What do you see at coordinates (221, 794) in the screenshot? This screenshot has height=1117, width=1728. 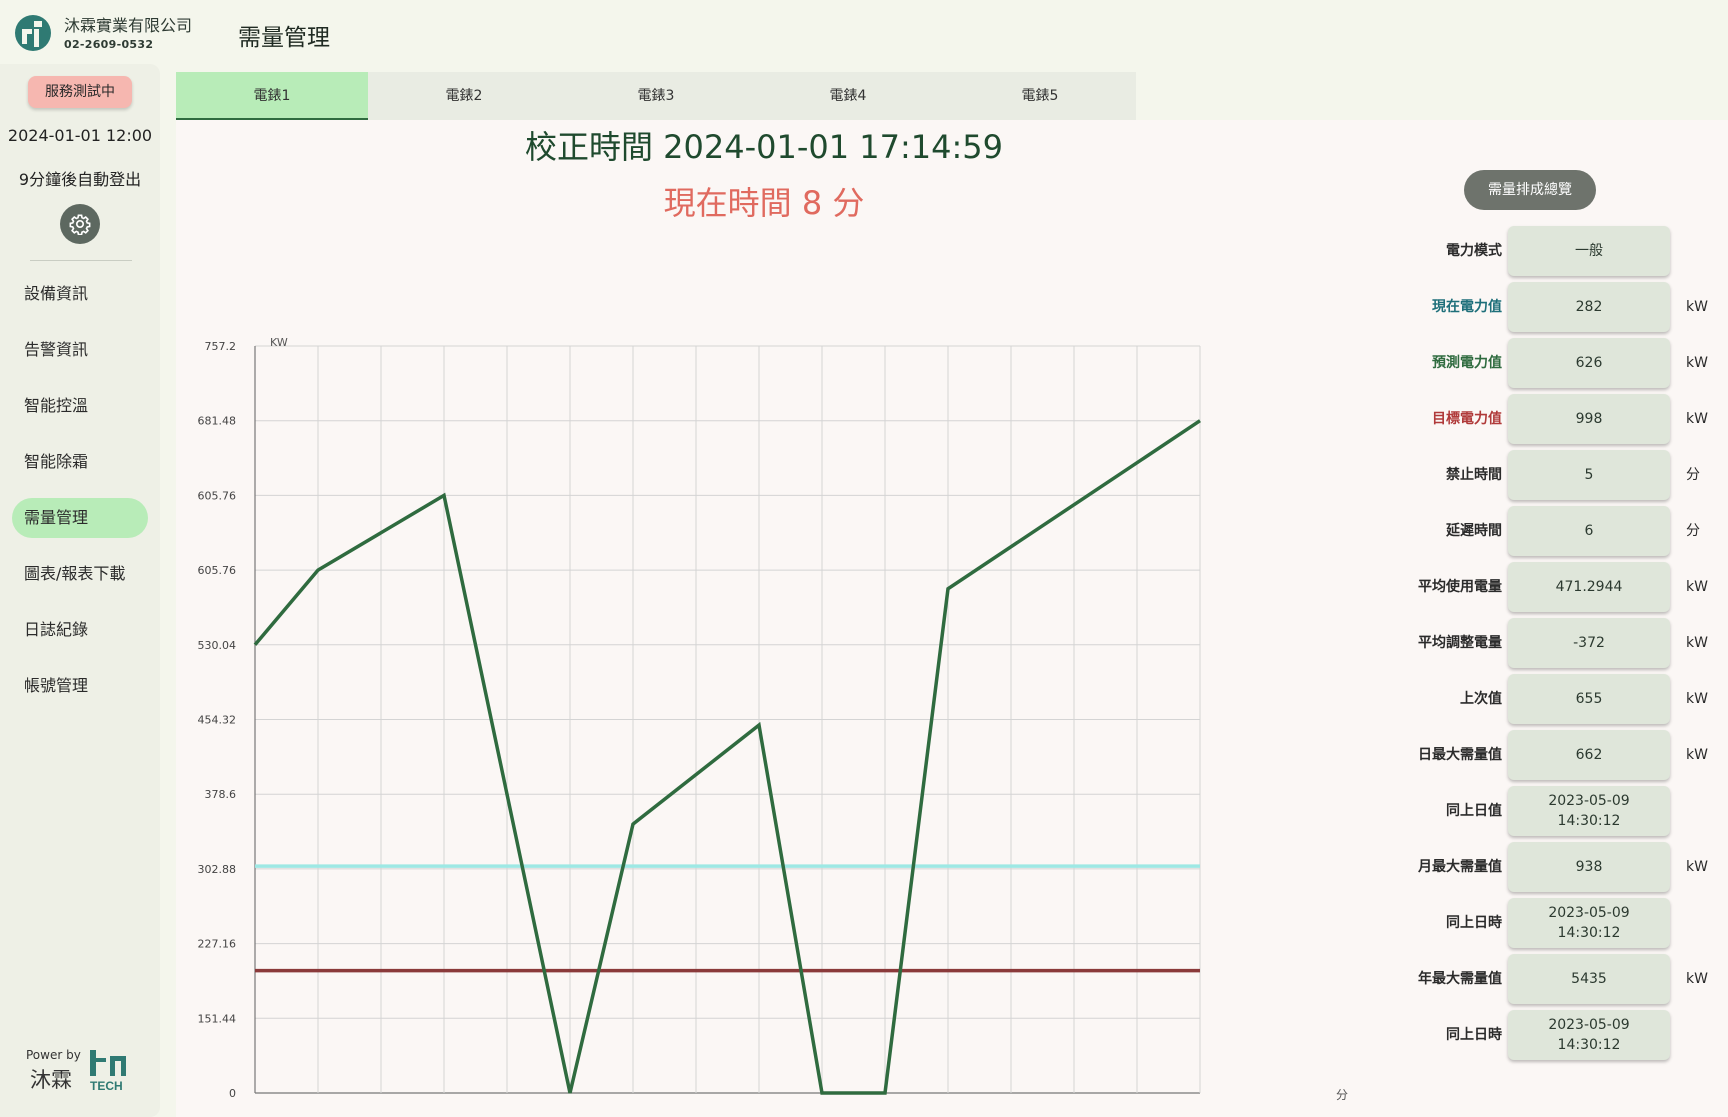 I see `y-tick-label: 378.6` at bounding box center [221, 794].